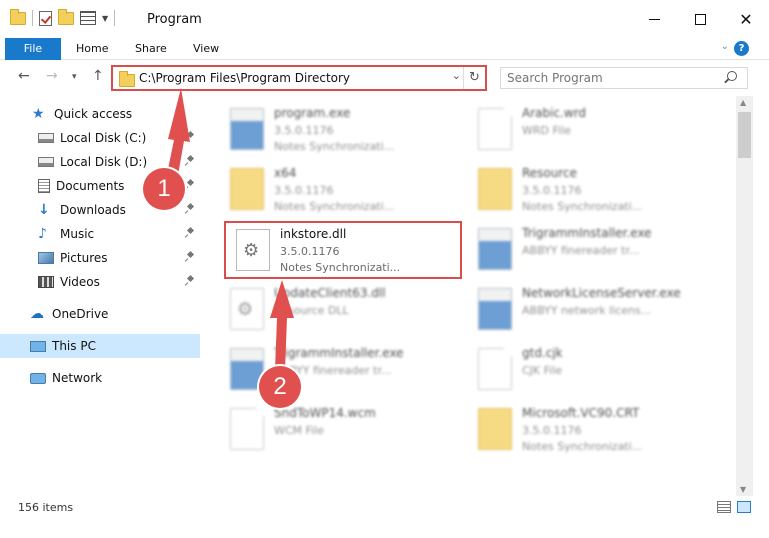  Describe the element at coordinates (24, 76) in the screenshot. I see `back-arrow-icon: ←` at that location.